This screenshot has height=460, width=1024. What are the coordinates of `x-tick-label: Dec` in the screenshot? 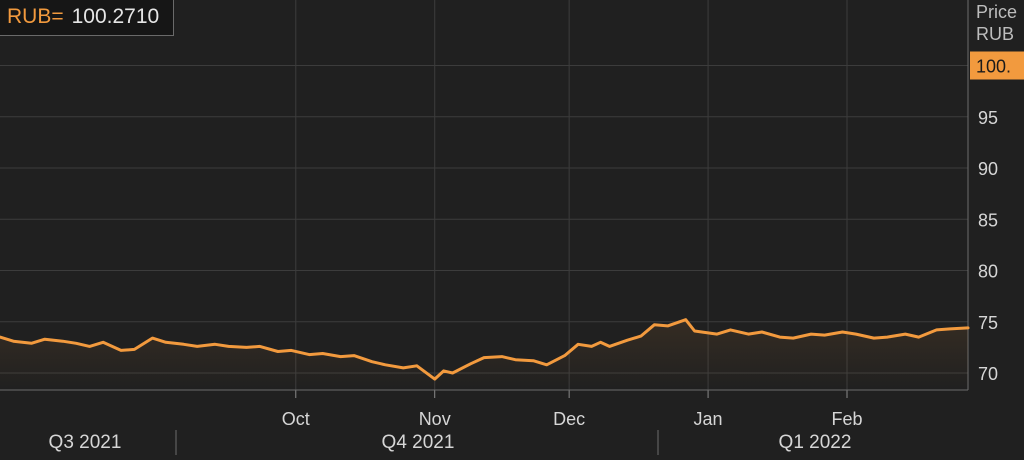 It's located at (569, 419).